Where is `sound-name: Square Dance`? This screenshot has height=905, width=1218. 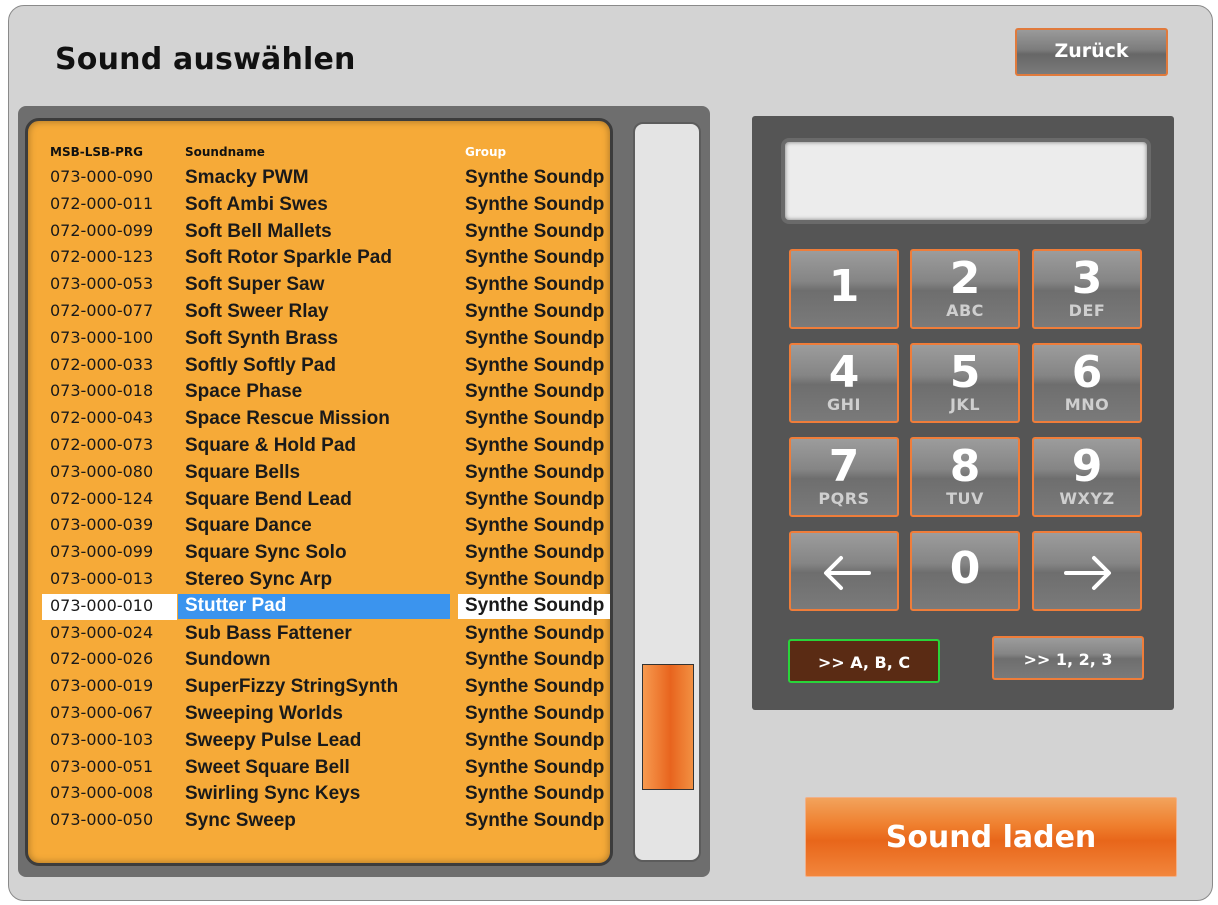 sound-name: Square Dance is located at coordinates (248, 526).